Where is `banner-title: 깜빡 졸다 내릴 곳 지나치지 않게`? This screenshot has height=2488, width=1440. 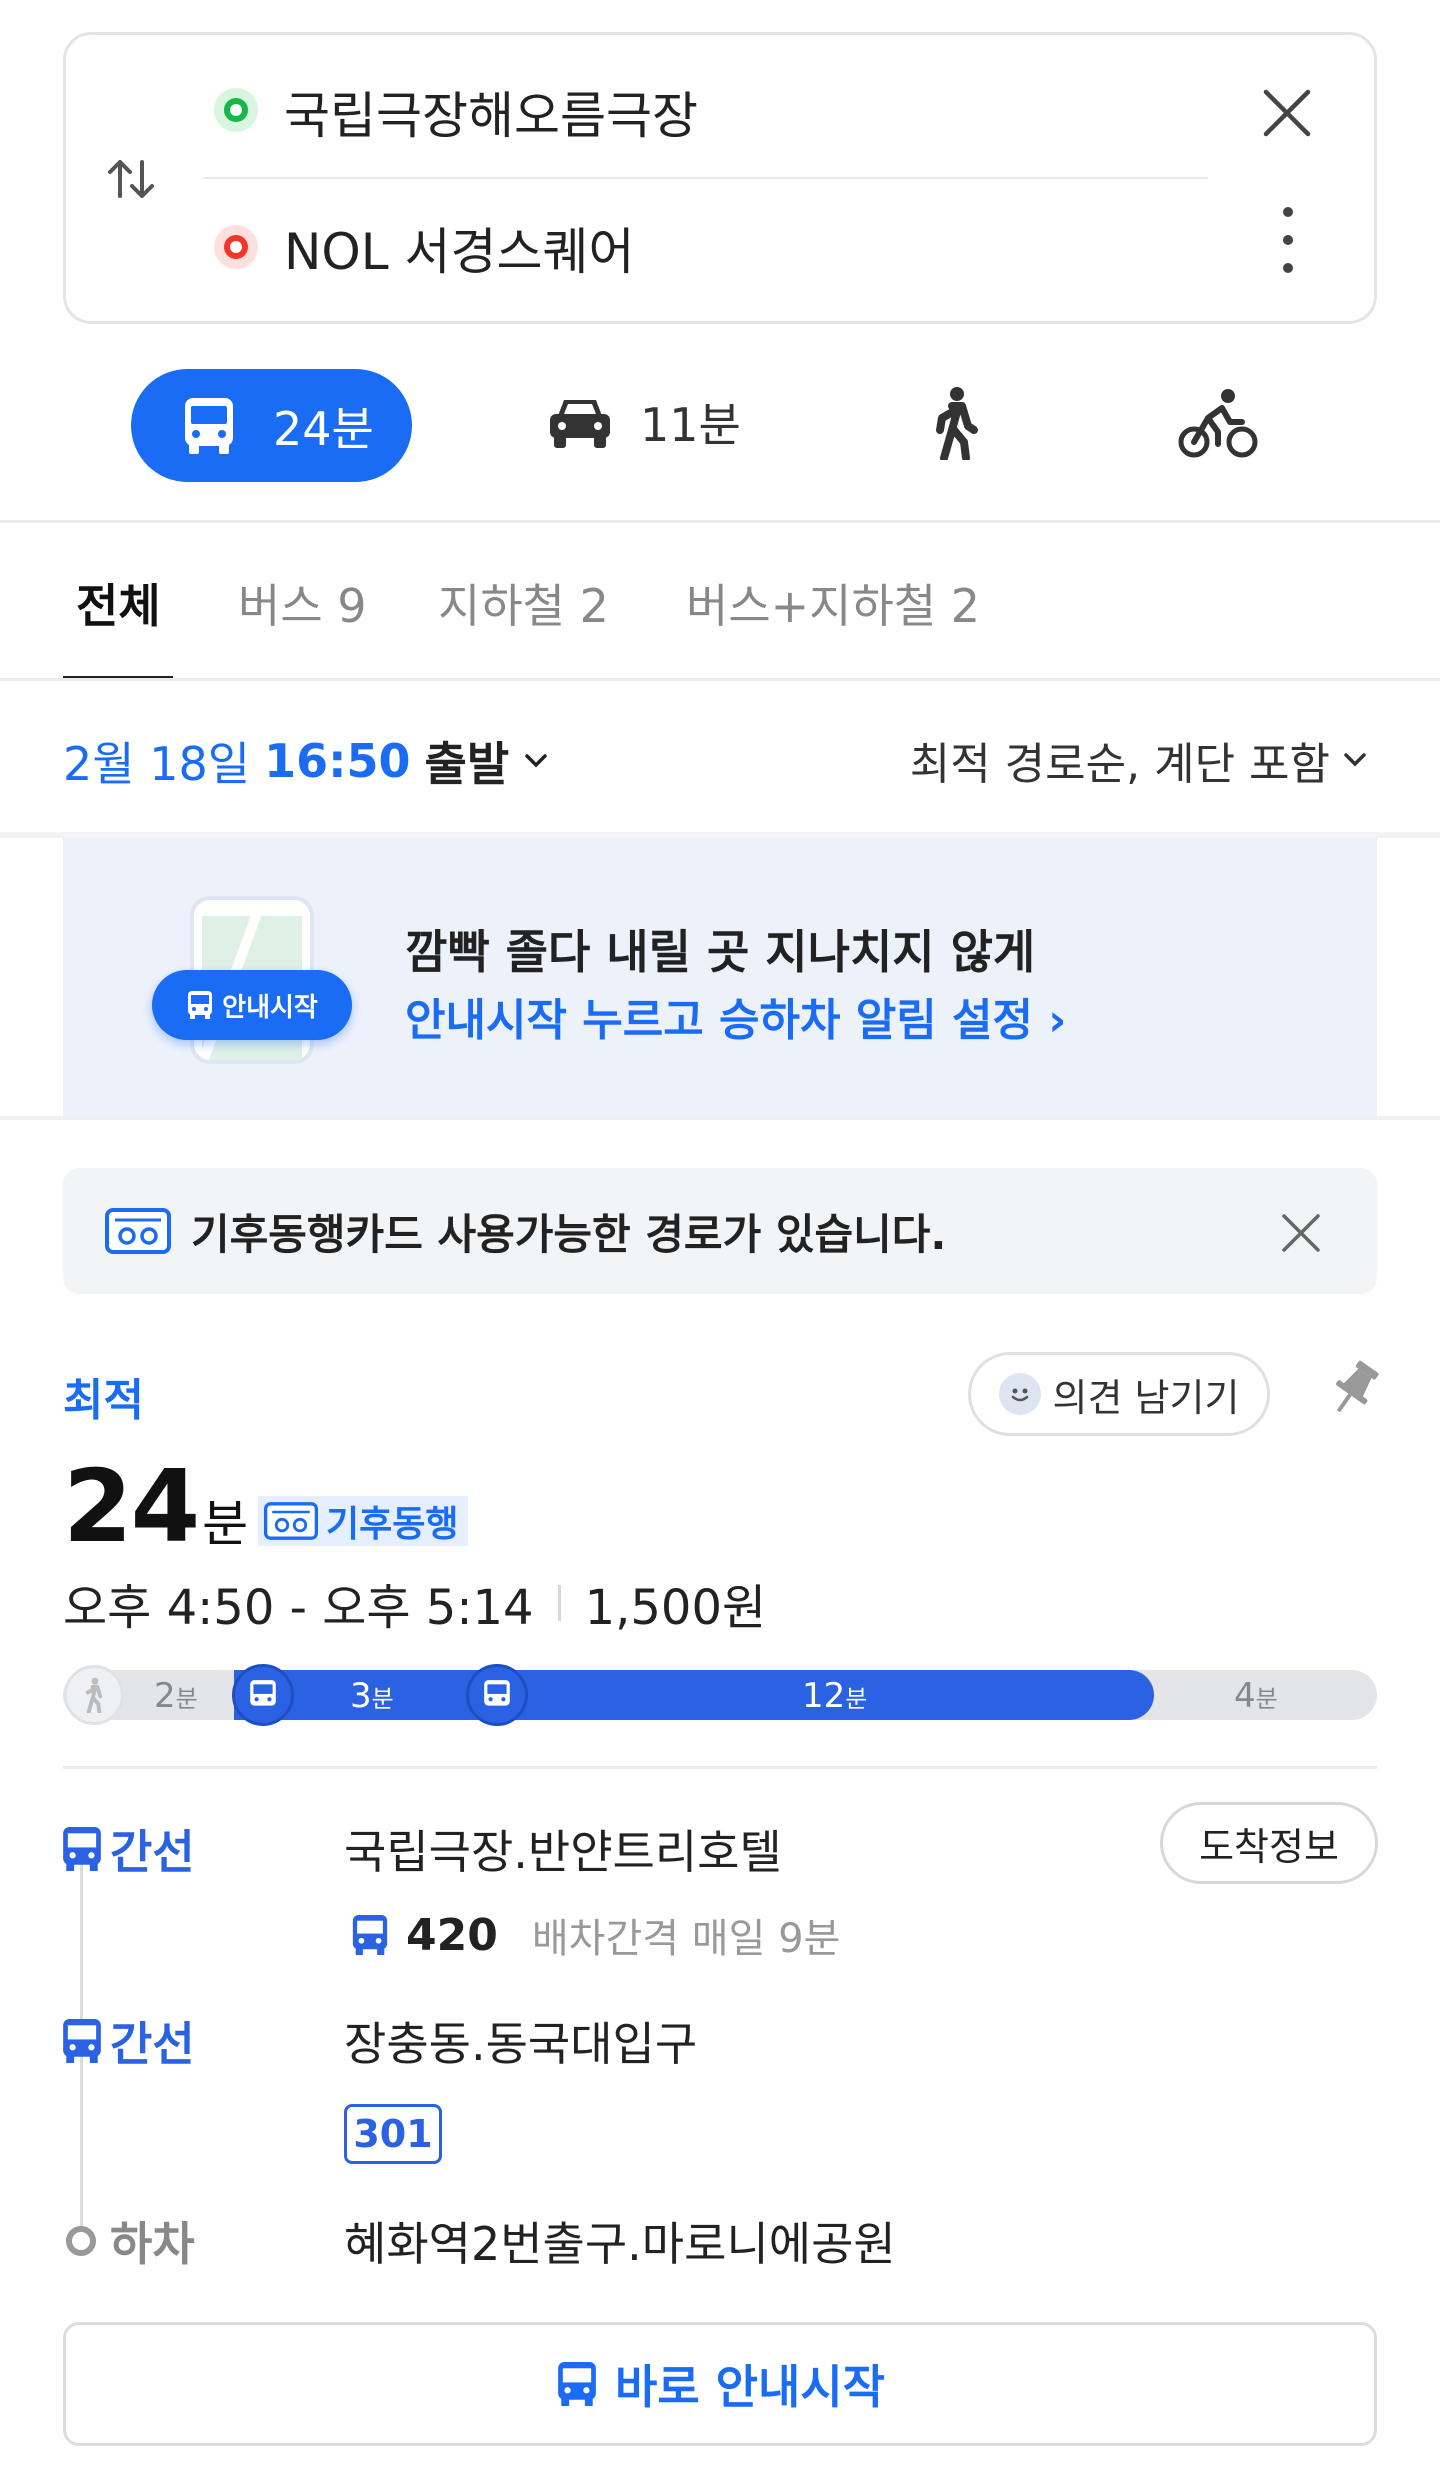 banner-title: 깜빡 졸다 내릴 곳 지나치지 않게 is located at coordinates (720, 952).